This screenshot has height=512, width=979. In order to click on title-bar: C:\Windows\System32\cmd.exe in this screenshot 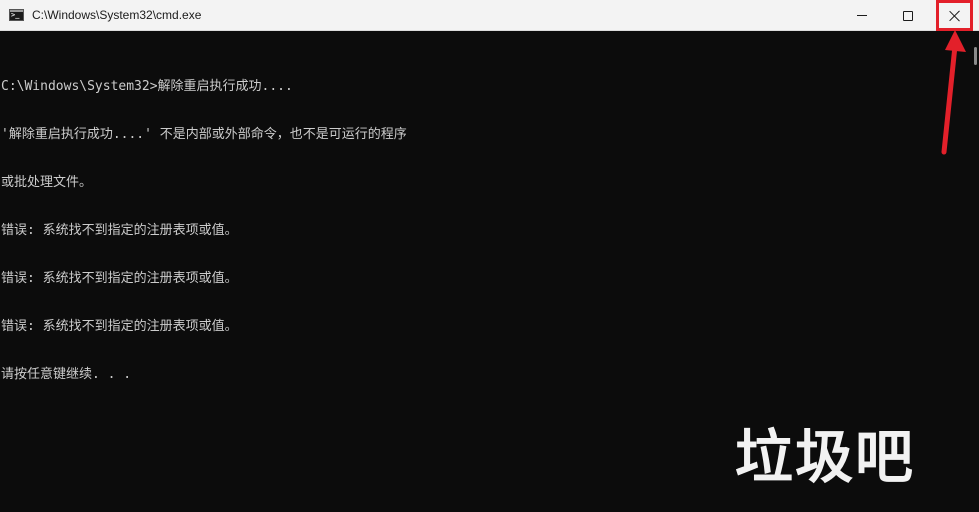, I will do `click(489, 15)`.